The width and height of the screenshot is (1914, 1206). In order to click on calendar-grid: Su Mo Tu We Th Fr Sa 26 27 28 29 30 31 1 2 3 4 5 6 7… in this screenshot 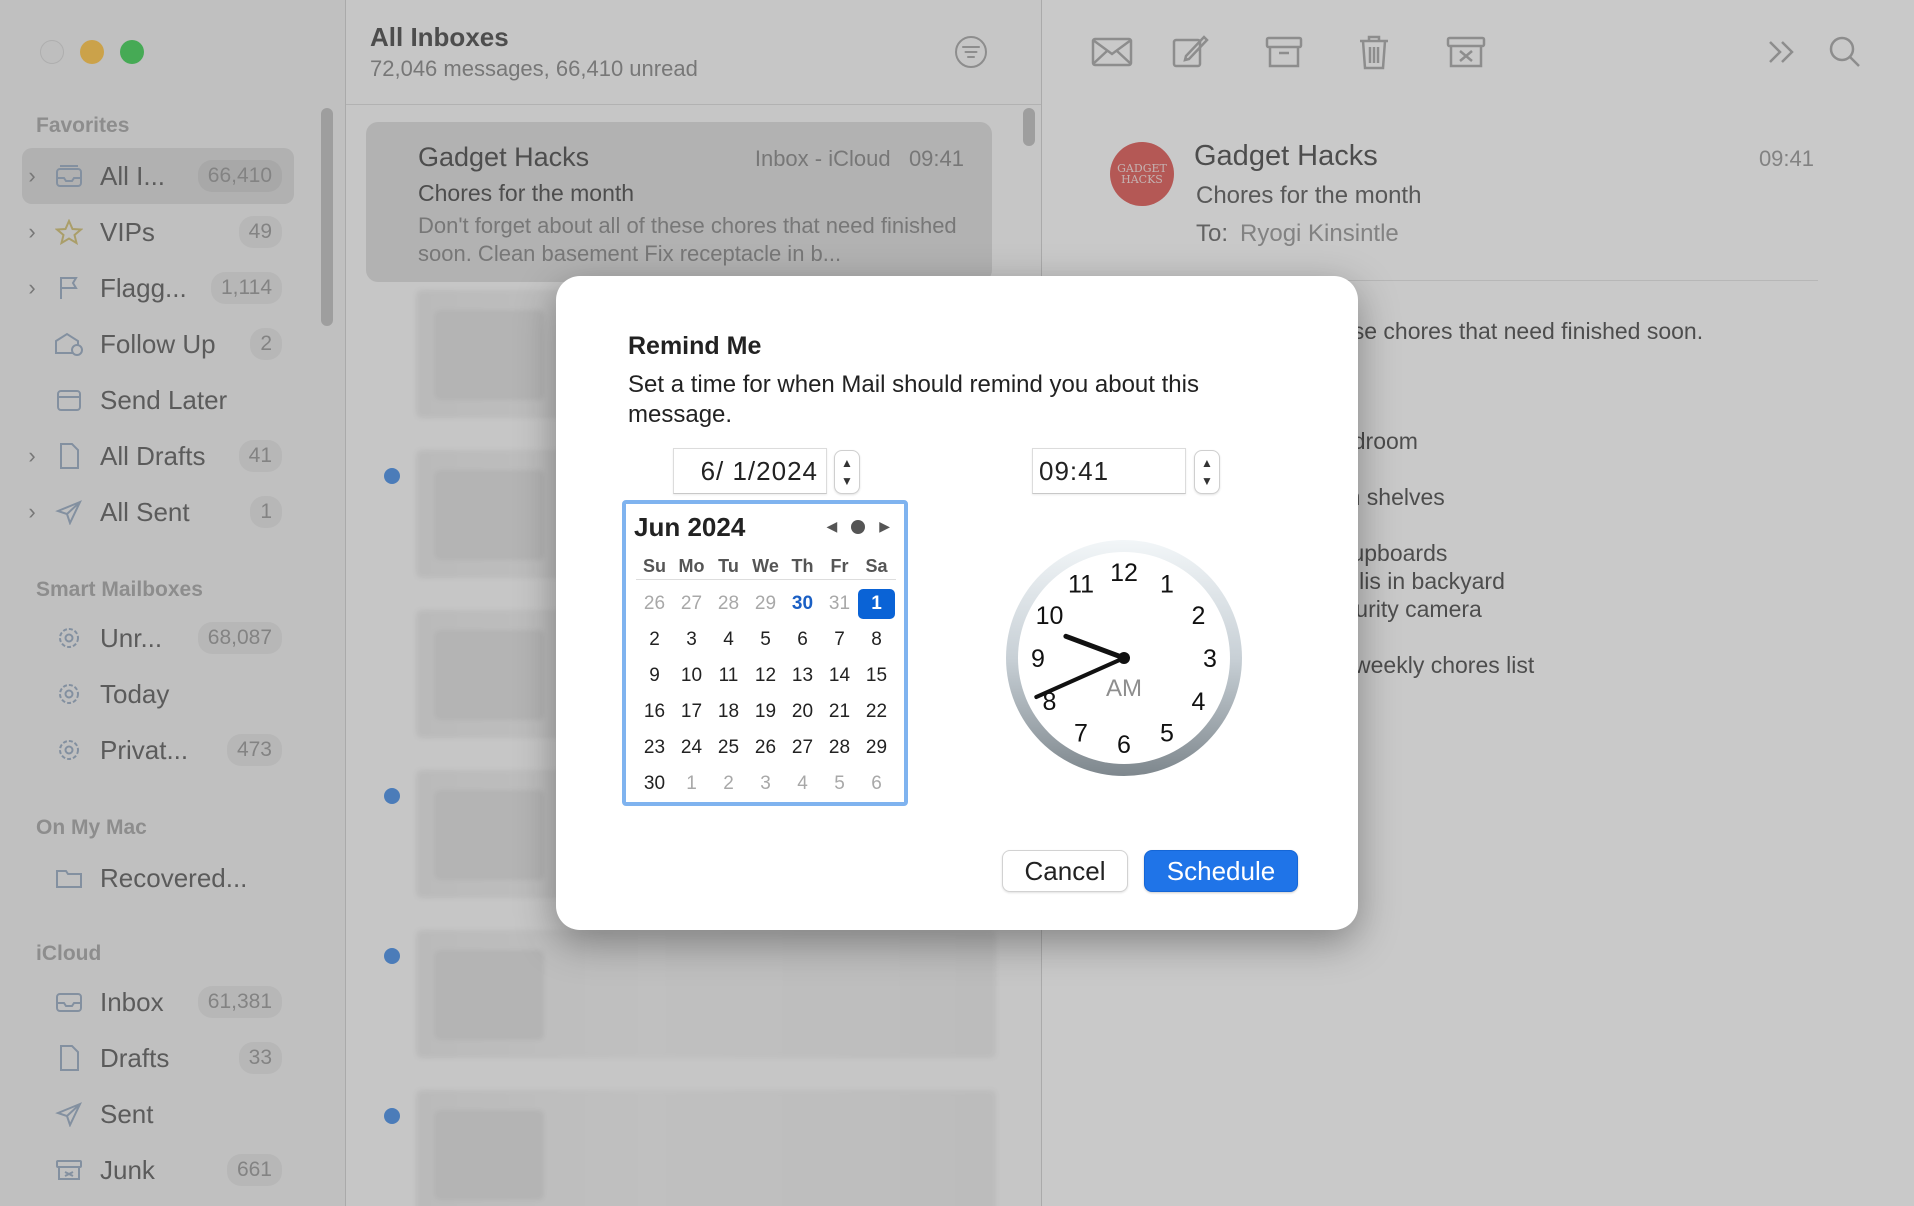, I will do `click(766, 677)`.